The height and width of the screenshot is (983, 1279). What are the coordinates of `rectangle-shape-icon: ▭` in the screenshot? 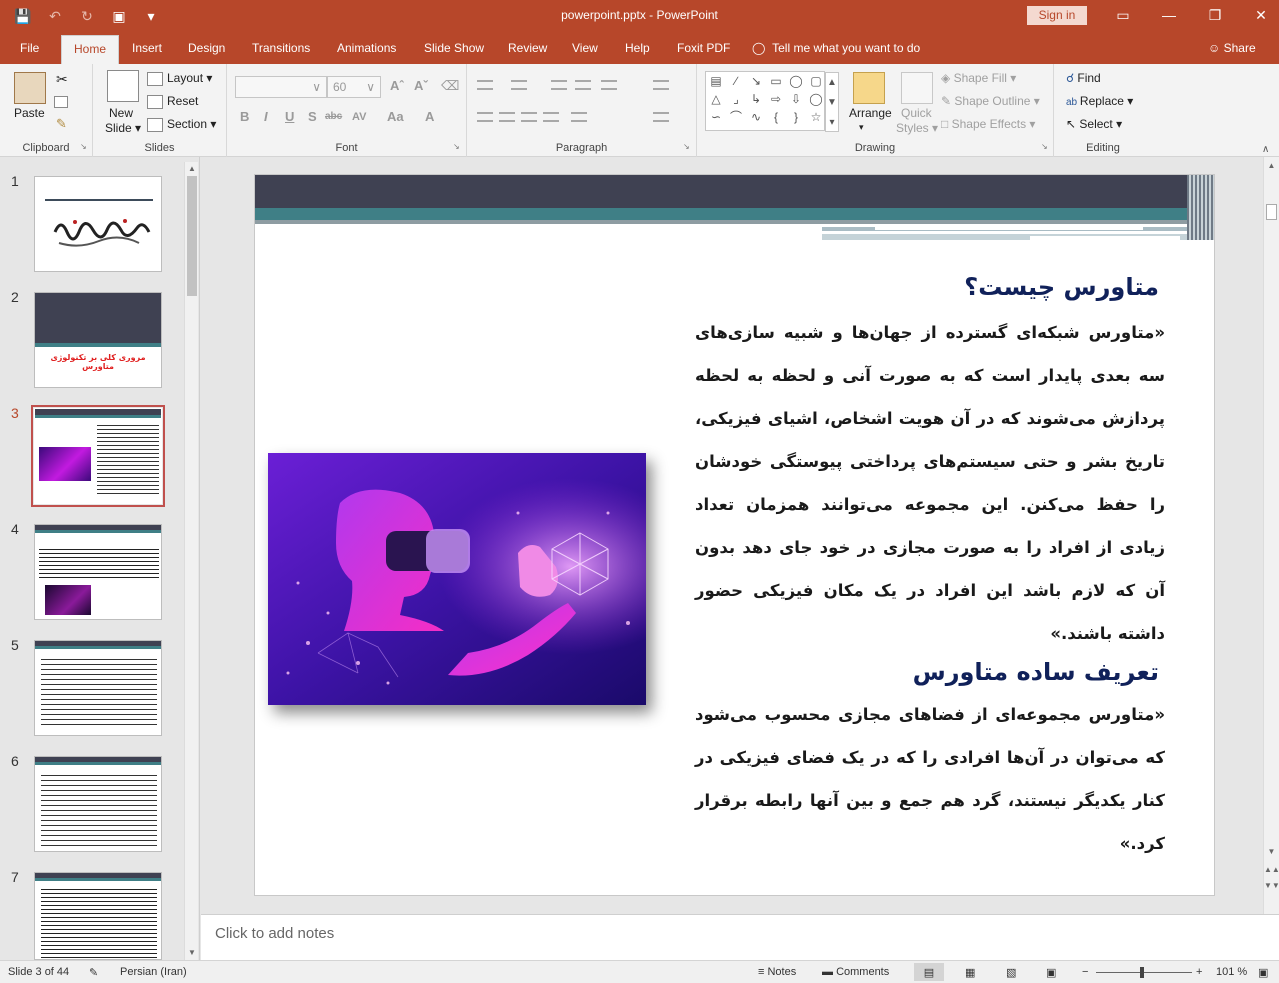 It's located at (776, 81).